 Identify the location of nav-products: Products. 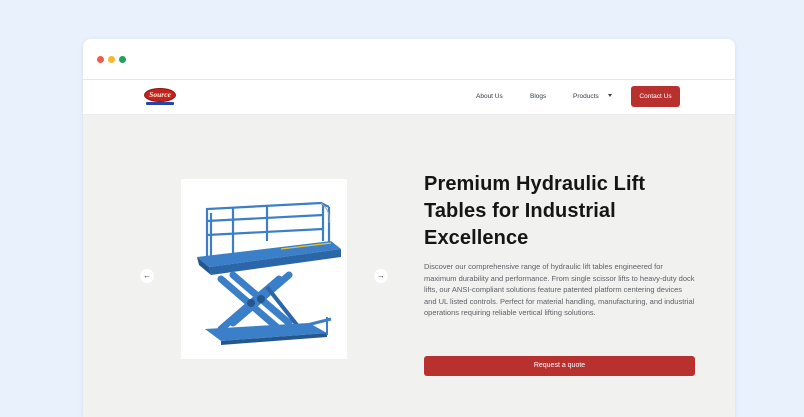
(586, 97).